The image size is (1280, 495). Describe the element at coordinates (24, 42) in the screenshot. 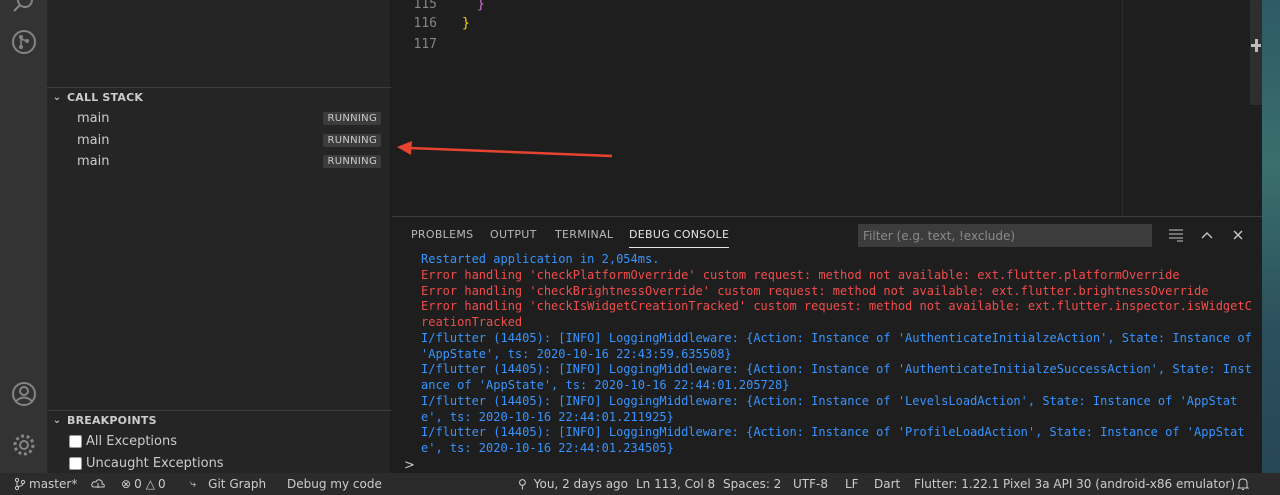

I see `source-control-icon` at that location.